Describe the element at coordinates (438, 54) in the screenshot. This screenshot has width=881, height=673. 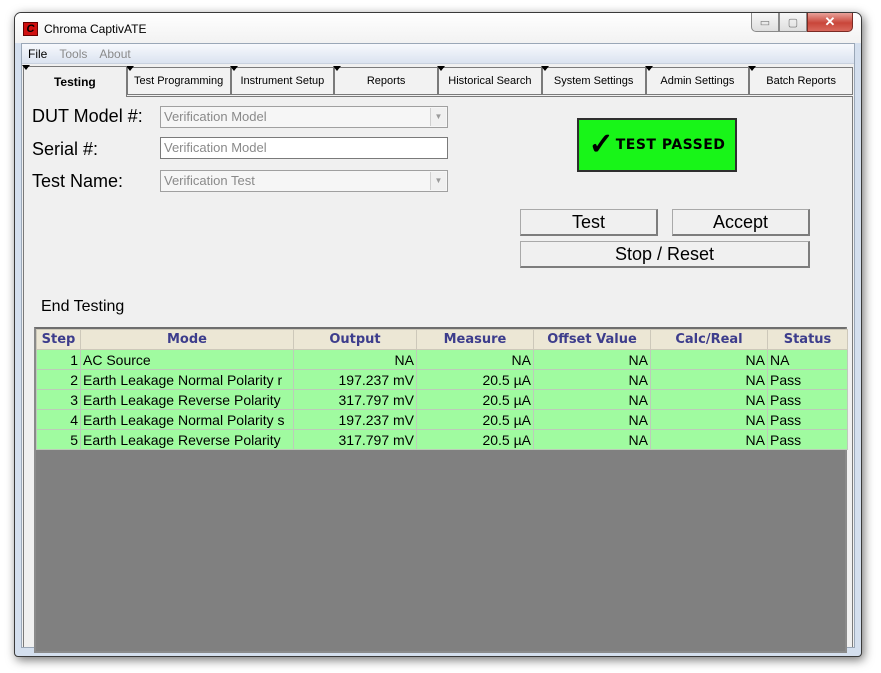
I see `menu-bar: File Tools About` at that location.